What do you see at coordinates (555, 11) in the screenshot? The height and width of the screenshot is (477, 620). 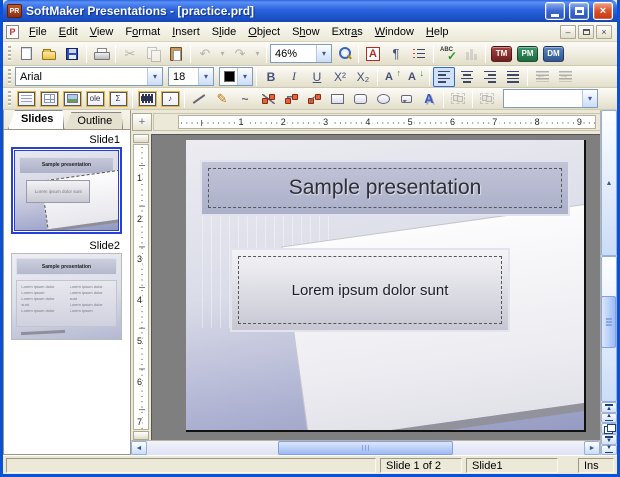 I see `minimize-button` at bounding box center [555, 11].